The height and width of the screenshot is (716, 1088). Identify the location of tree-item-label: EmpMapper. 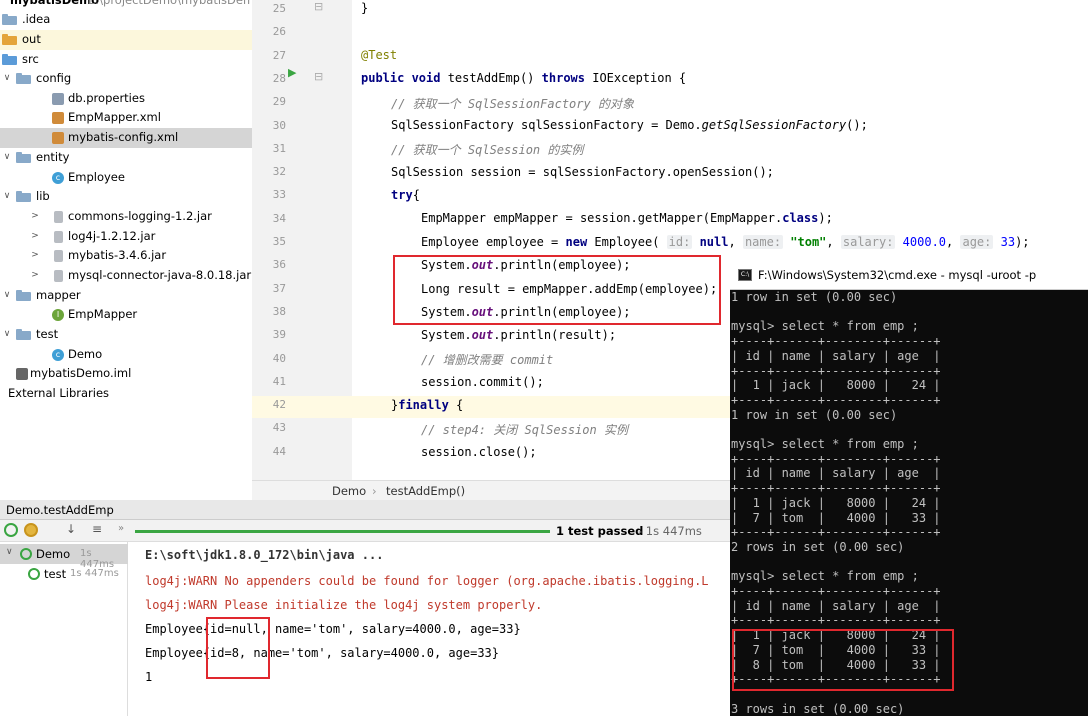
(103, 314).